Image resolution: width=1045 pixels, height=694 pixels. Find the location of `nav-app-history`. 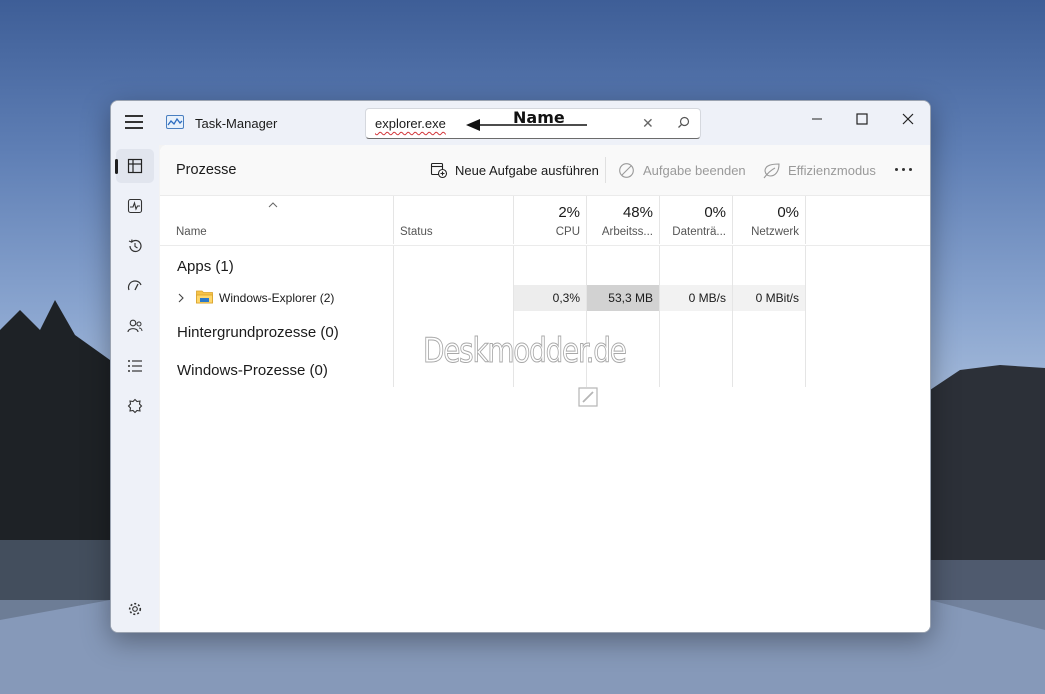

nav-app-history is located at coordinates (135, 246).